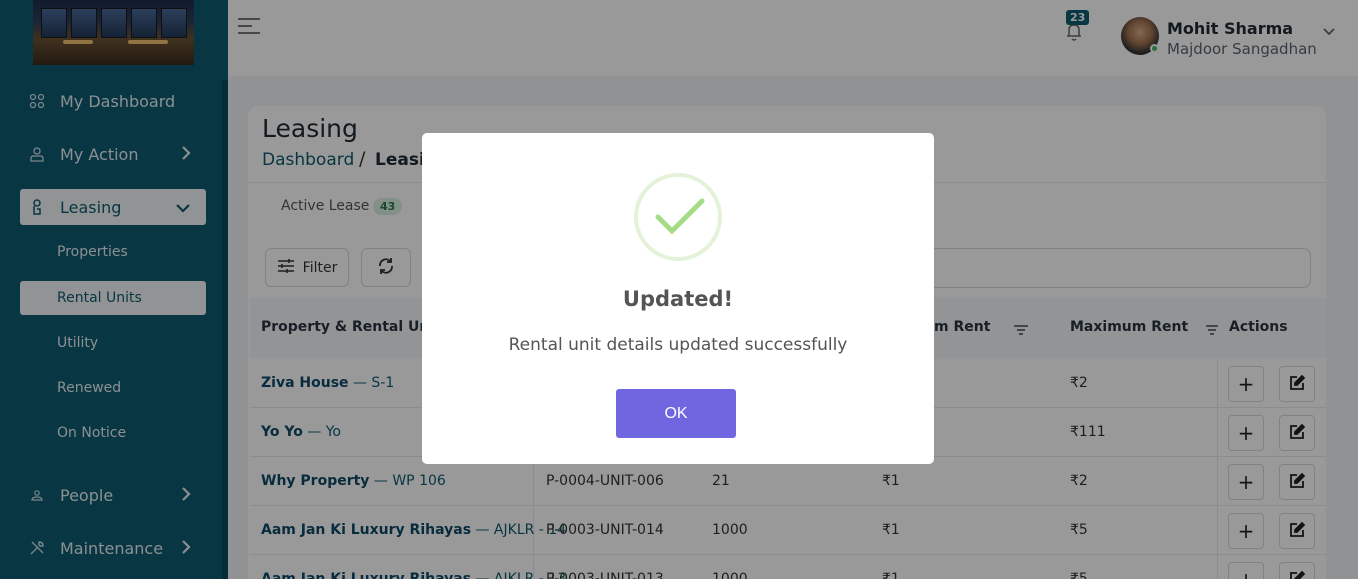 The height and width of the screenshot is (579, 1358). I want to click on dialog-title: Updated!, so click(678, 299).